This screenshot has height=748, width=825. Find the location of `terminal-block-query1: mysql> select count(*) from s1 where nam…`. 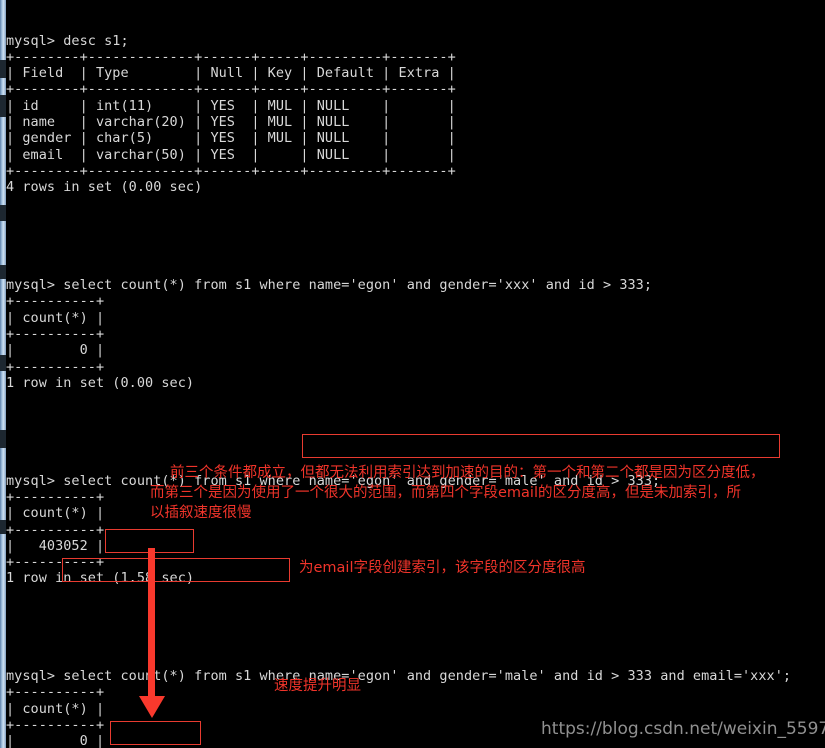

terminal-block-query1: mysql> select count(*) from s1 where nam… is located at coordinates (329, 334).